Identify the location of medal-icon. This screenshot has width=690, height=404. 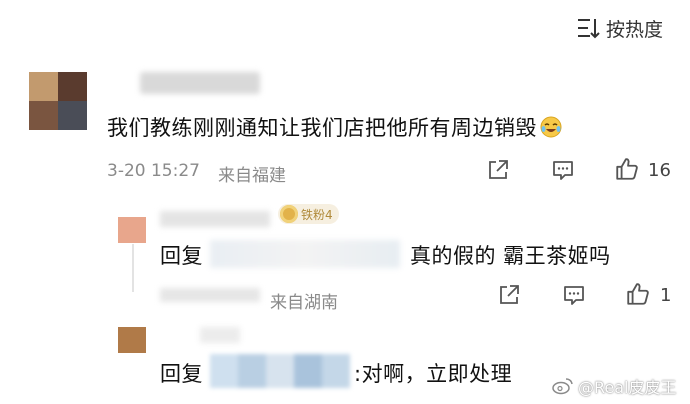
(289, 214).